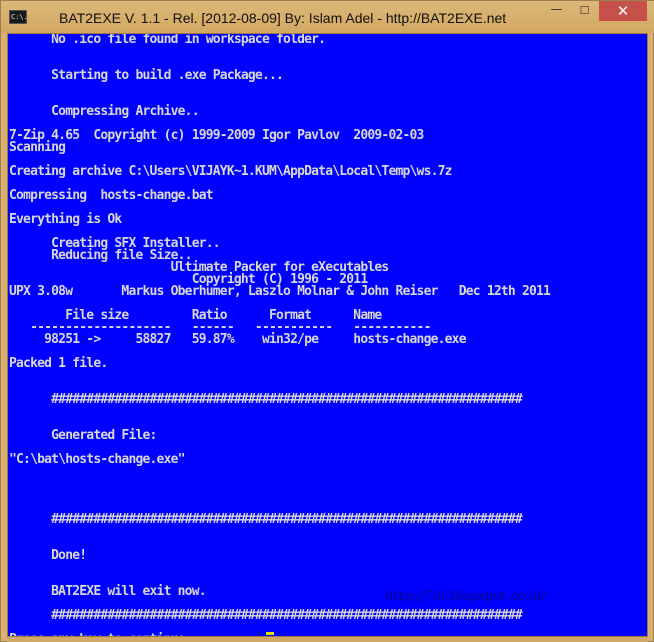 Image resolution: width=654 pixels, height=642 pixels. What do you see at coordinates (270, 633) in the screenshot?
I see `text-cursor` at bounding box center [270, 633].